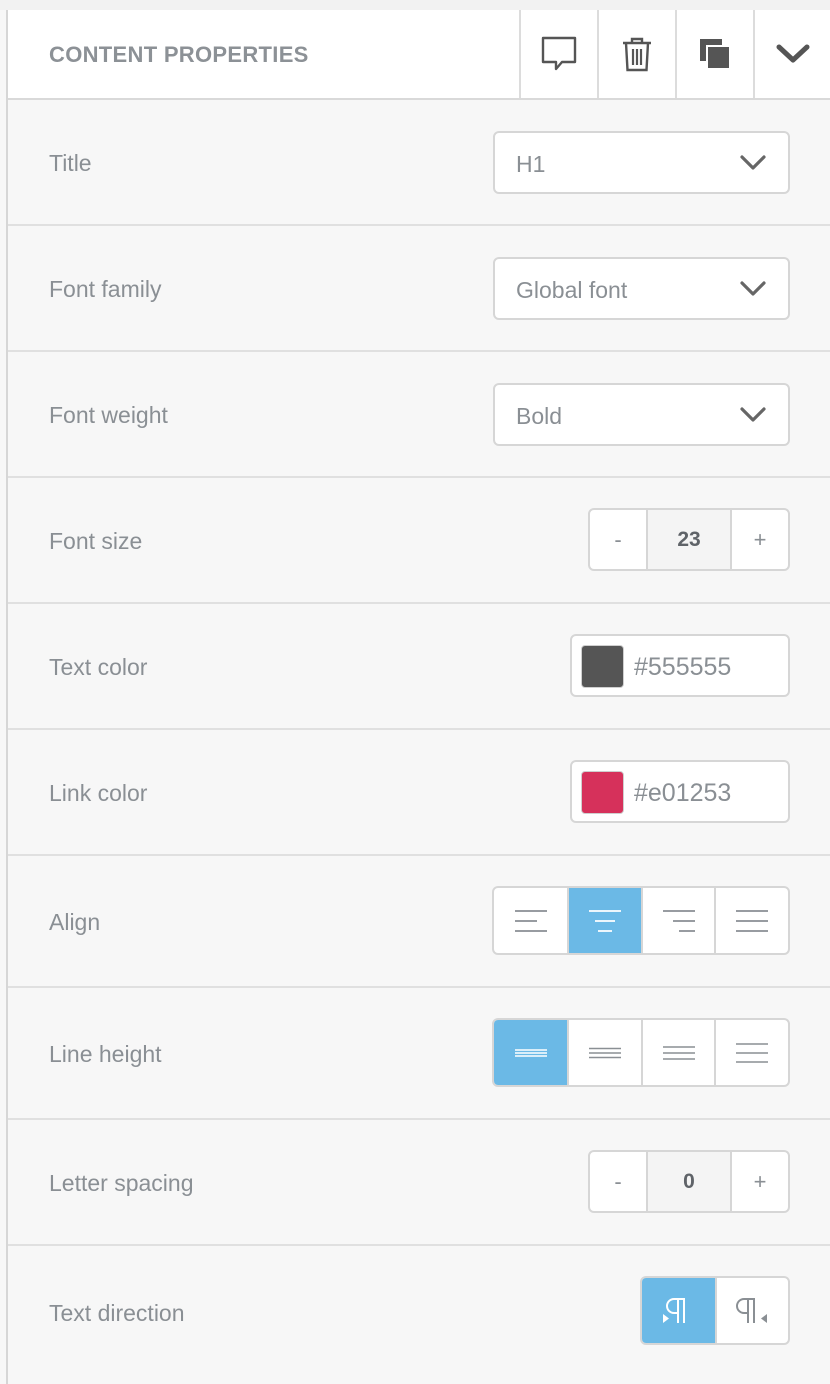 The image size is (830, 1384). I want to click on ltr-button, so click(678, 1310).